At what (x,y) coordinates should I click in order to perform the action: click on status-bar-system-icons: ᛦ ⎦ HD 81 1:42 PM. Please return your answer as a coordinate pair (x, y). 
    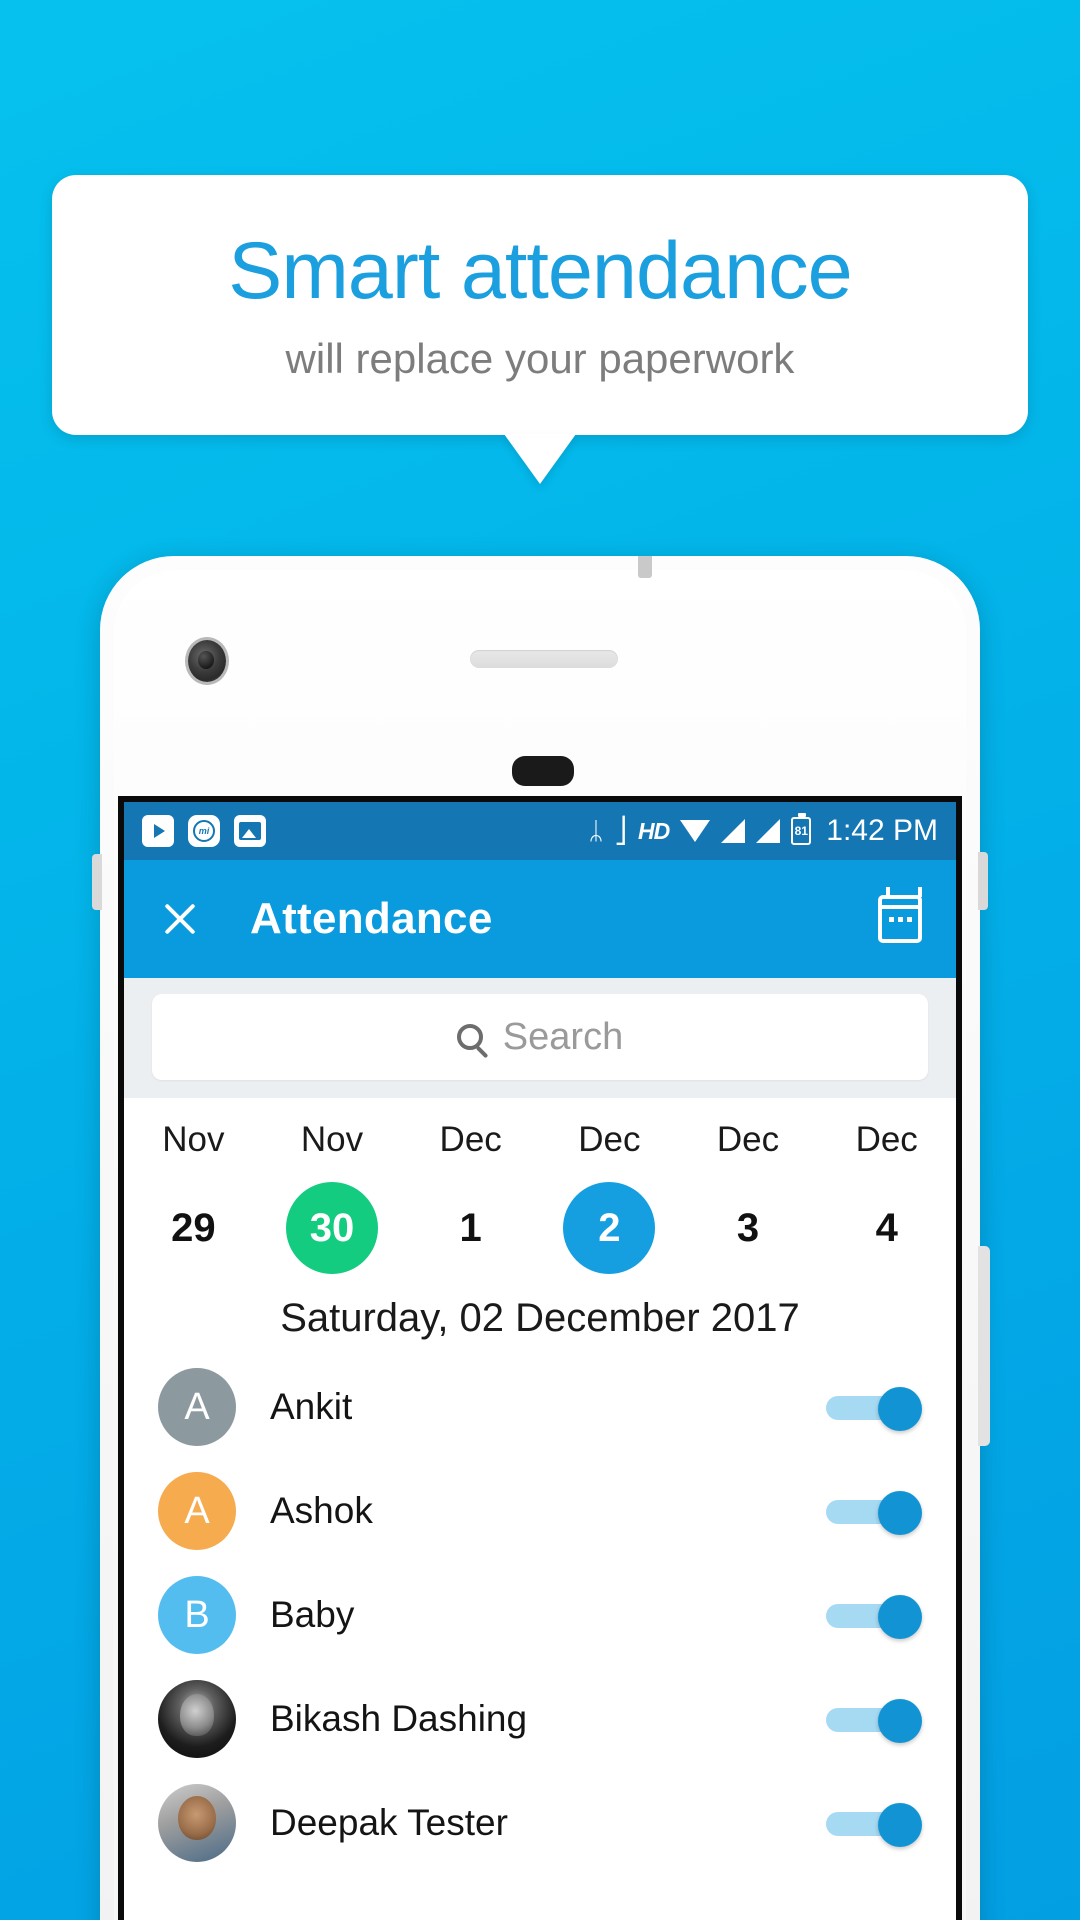
    Looking at the image, I should click on (763, 830).